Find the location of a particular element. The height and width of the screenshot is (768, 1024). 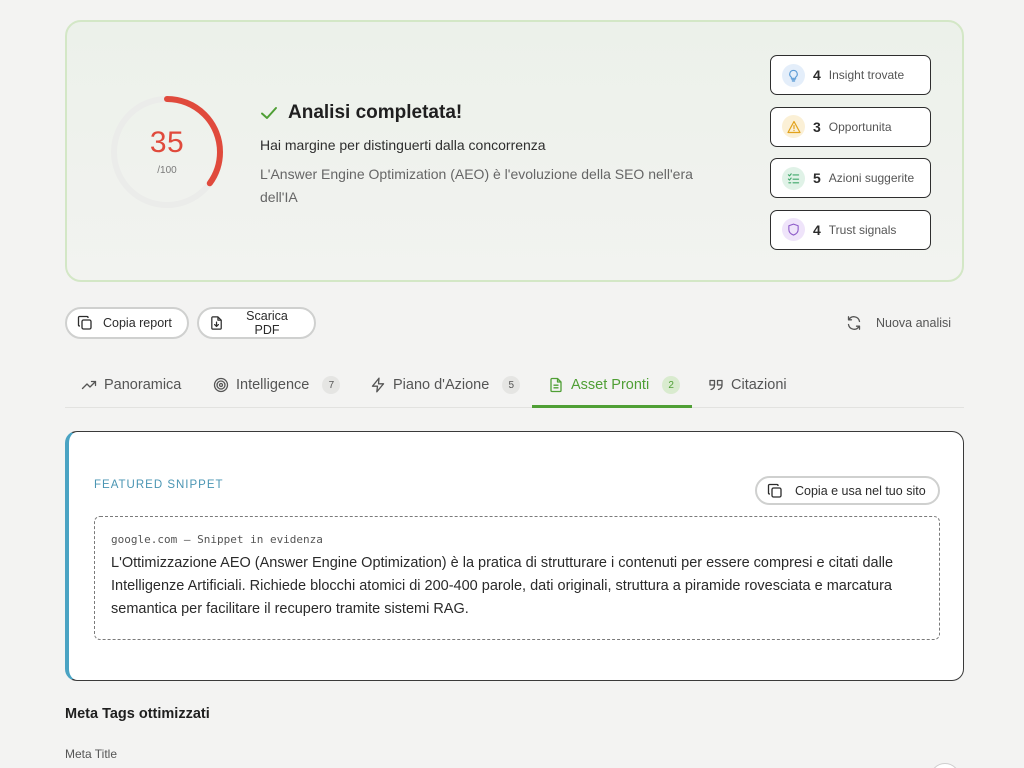

copy-report-label: Copia report is located at coordinates (137, 323).